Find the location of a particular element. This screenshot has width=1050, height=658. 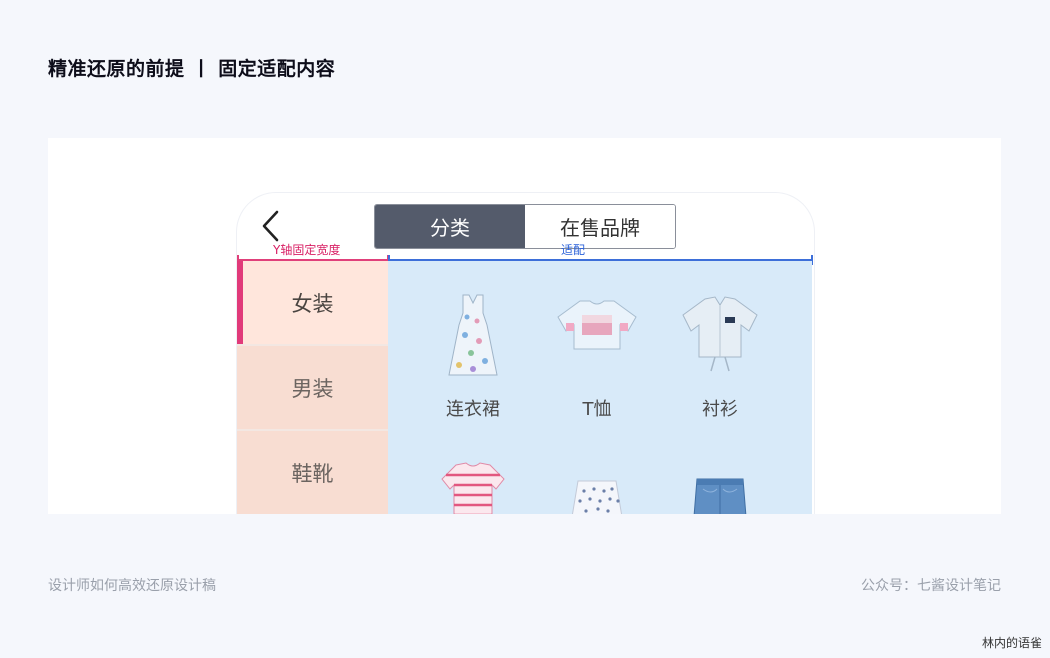

footer-caption: 设计师如何高效还原设计稿 is located at coordinates (132, 586).